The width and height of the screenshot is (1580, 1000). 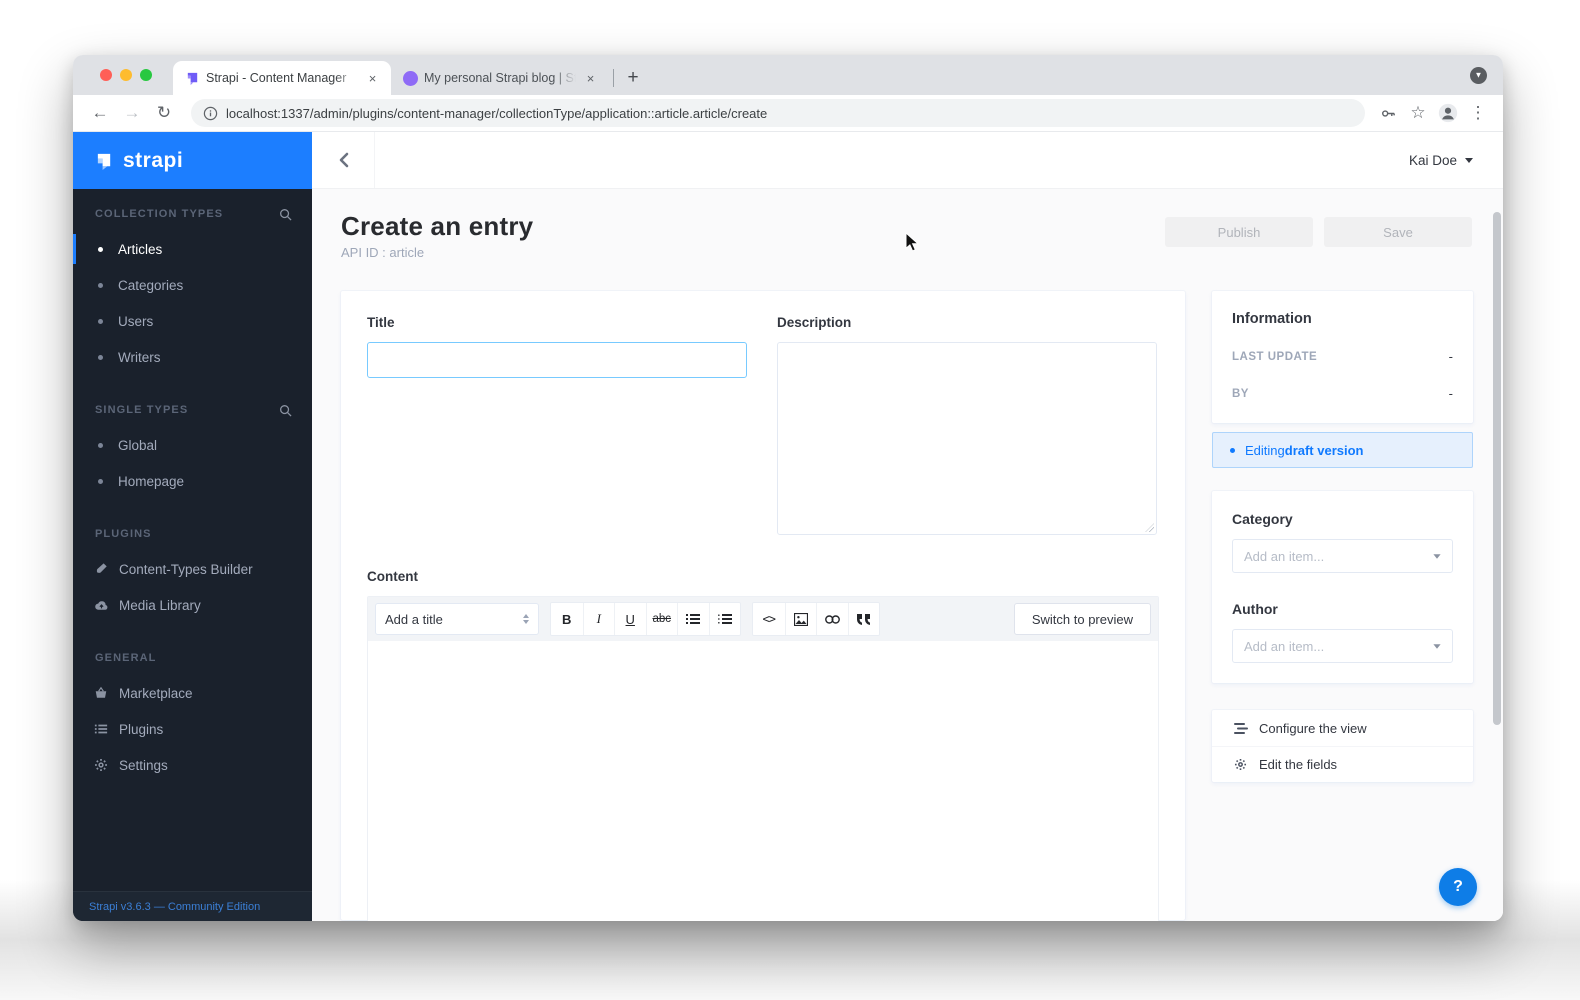 I want to click on user-menu: Kai Doe, so click(x=1441, y=160).